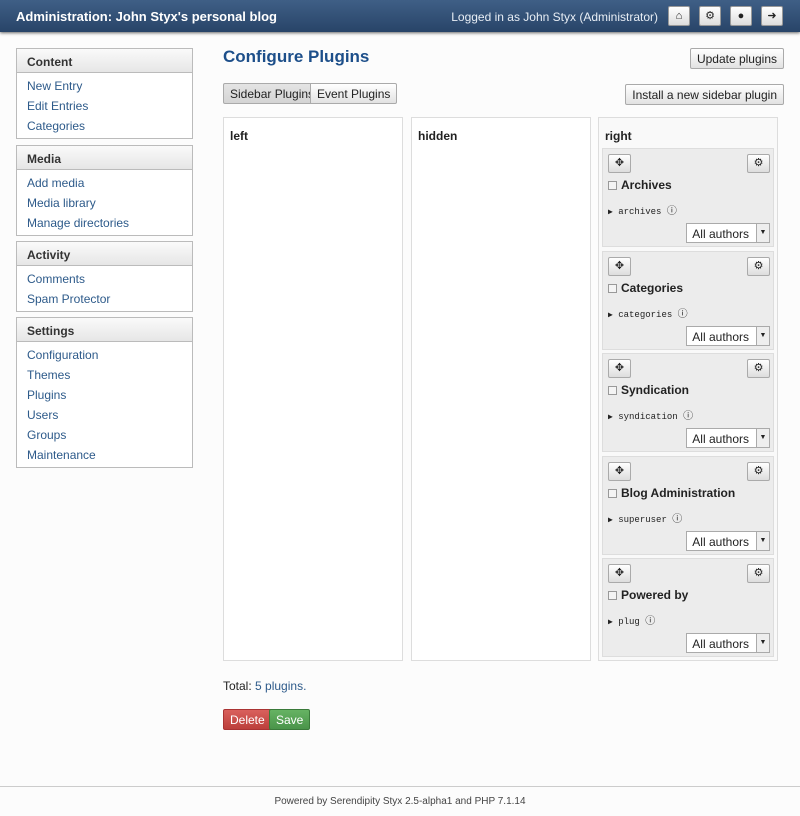 This screenshot has height=816, width=800. What do you see at coordinates (104, 254) in the screenshot?
I see `section-title: Activity` at bounding box center [104, 254].